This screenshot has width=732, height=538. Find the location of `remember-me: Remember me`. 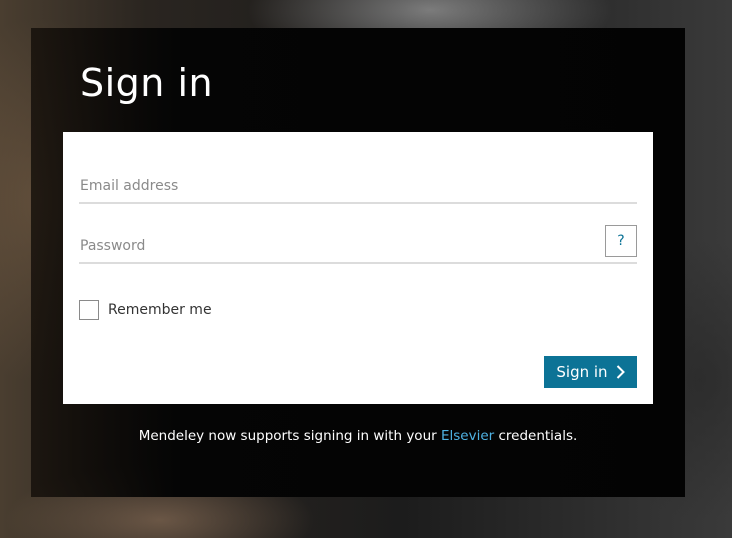

remember-me: Remember me is located at coordinates (145, 310).